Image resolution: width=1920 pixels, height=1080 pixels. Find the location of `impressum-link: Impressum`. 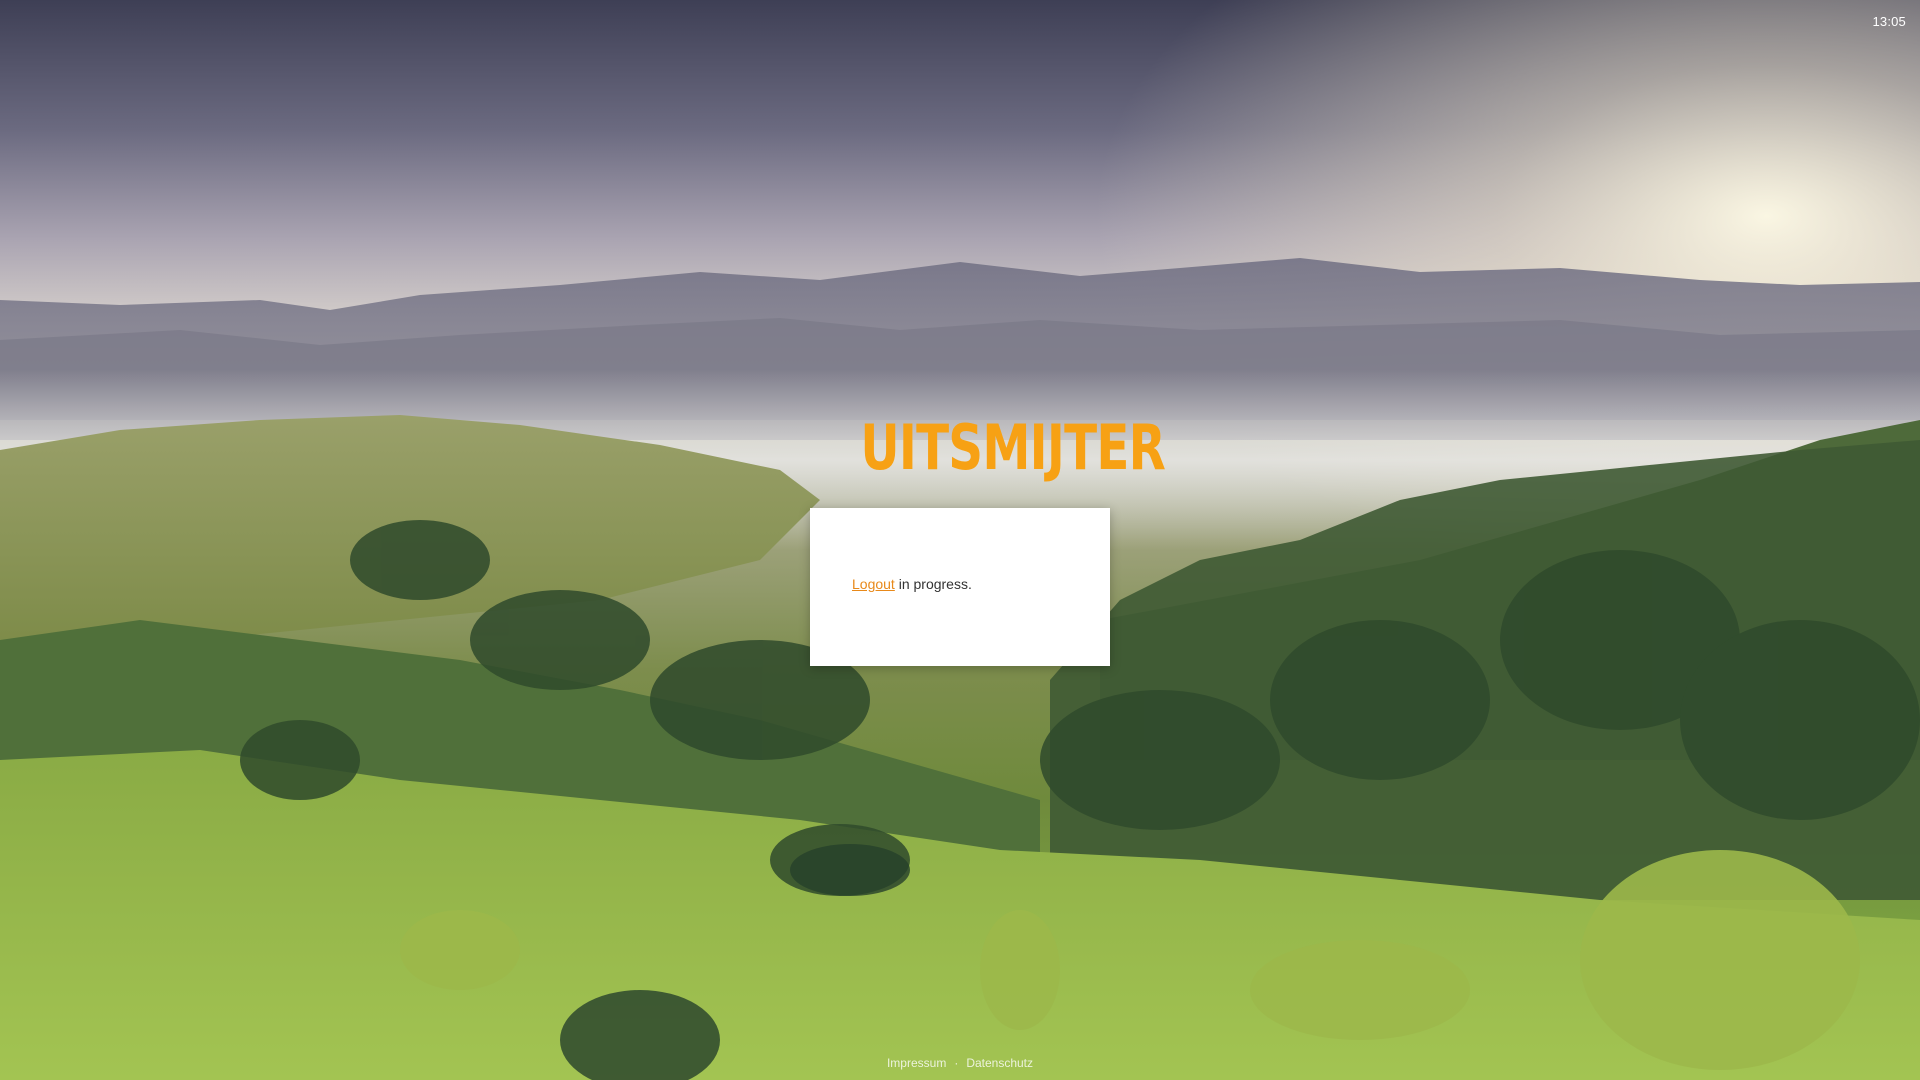

impressum-link: Impressum is located at coordinates (916, 1063).